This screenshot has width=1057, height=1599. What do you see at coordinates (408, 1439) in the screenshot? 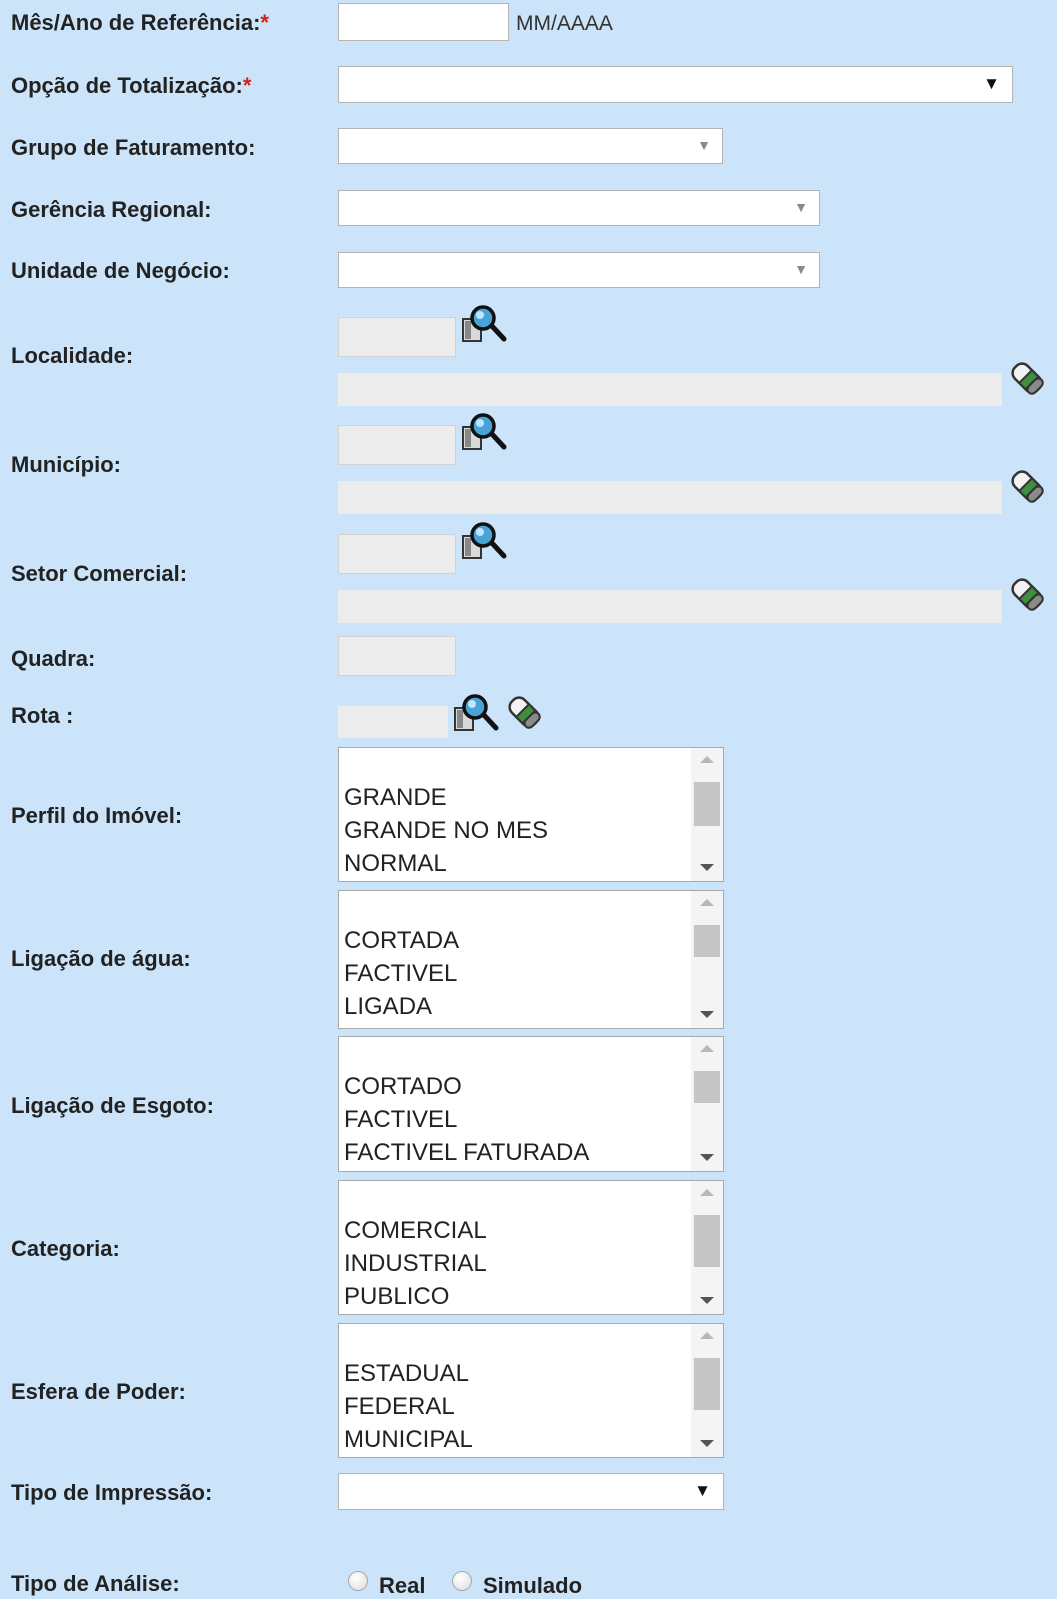
I see `list-option: MUNICIPAL` at bounding box center [408, 1439].